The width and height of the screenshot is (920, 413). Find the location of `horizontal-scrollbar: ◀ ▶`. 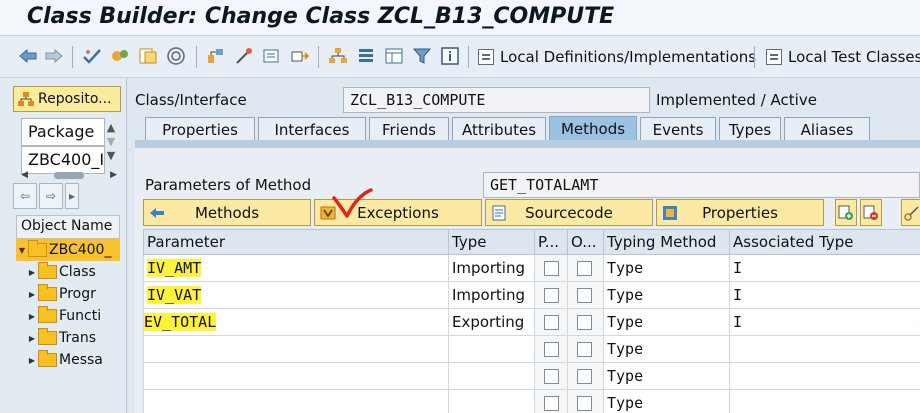

horizontal-scrollbar: ◀ ▶ is located at coordinates (69, 175).